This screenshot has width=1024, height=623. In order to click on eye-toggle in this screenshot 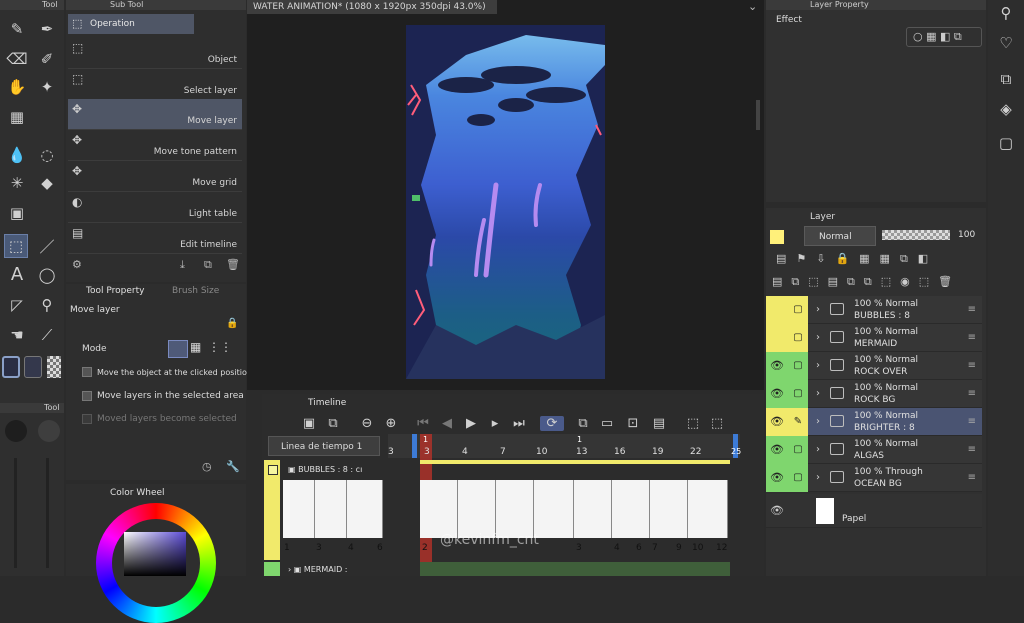, I will do `click(777, 338)`.